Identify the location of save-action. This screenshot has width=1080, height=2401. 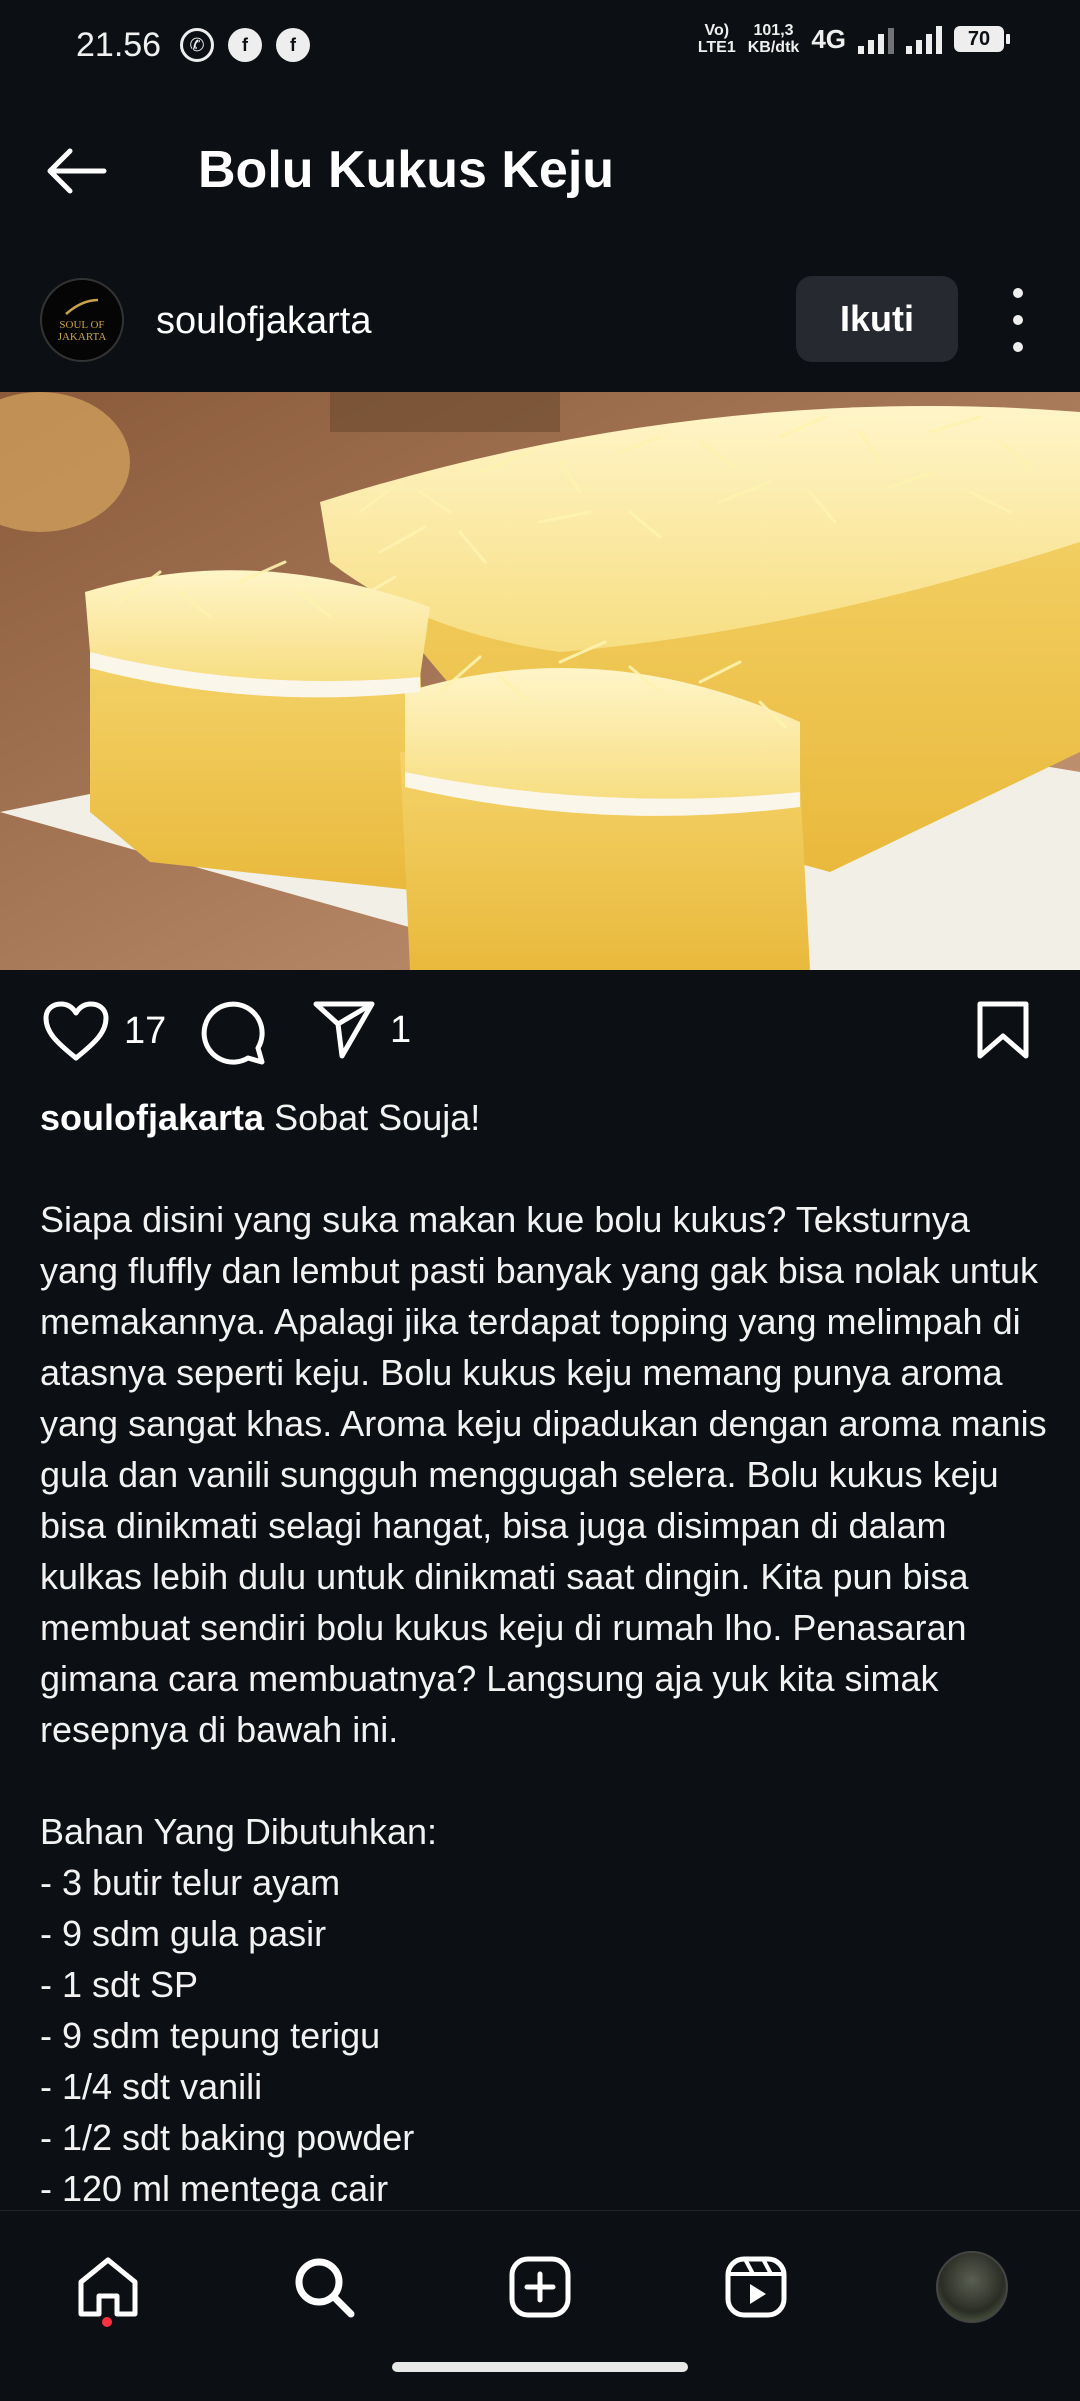
(1003, 1030).